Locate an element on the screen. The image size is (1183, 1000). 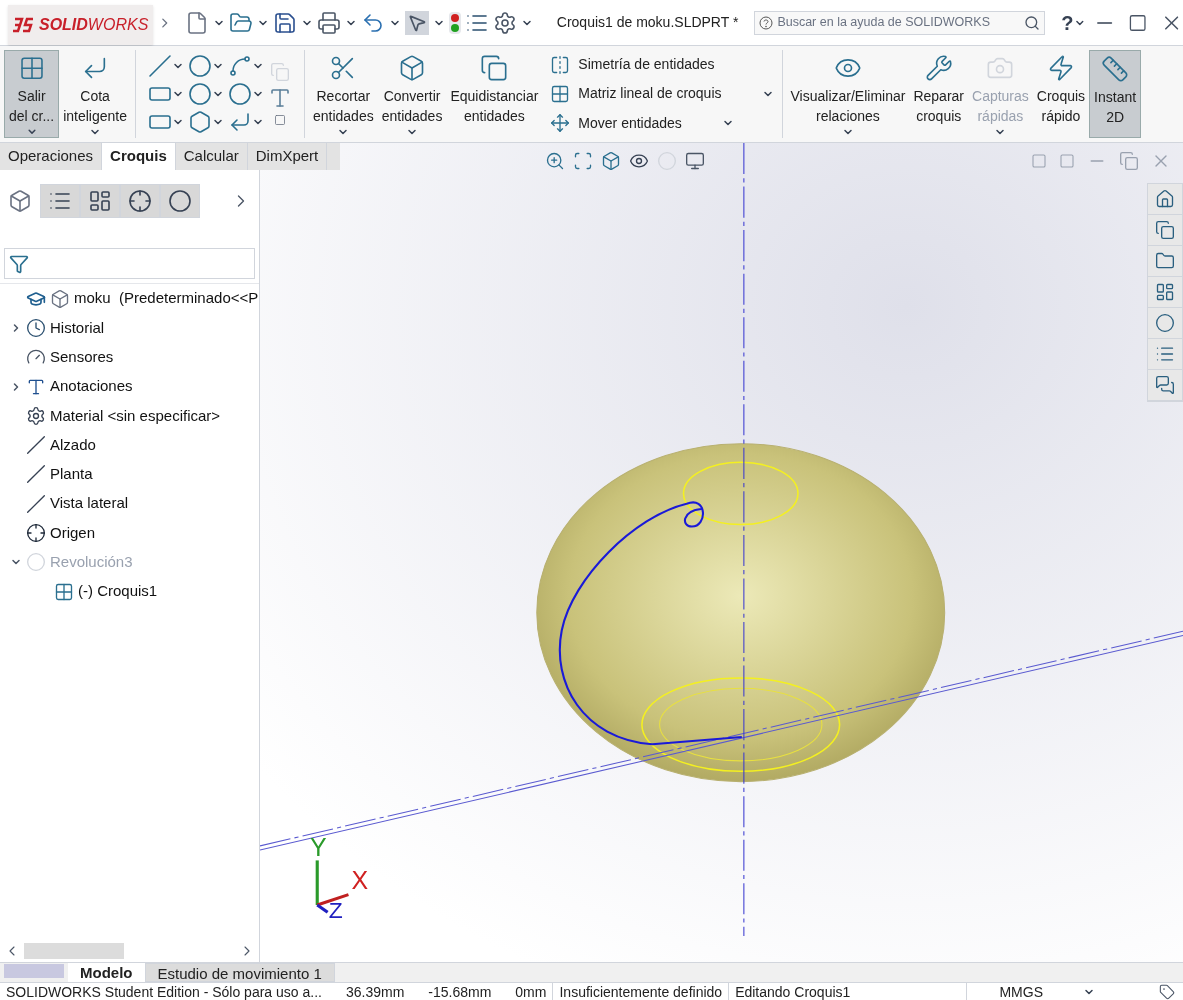
home-icon is located at coordinates (1165, 199).